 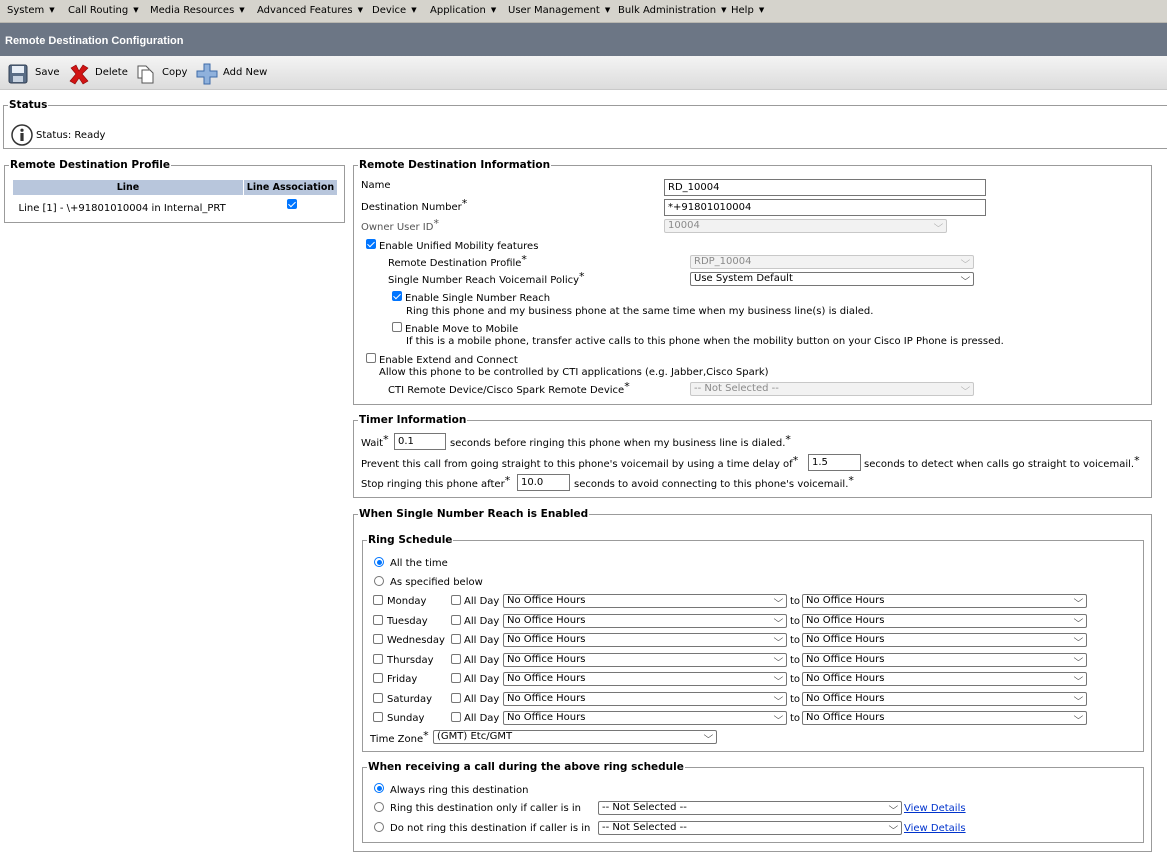 I want to click on menu-call-routing: Call Routing ▼, so click(x=103, y=10).